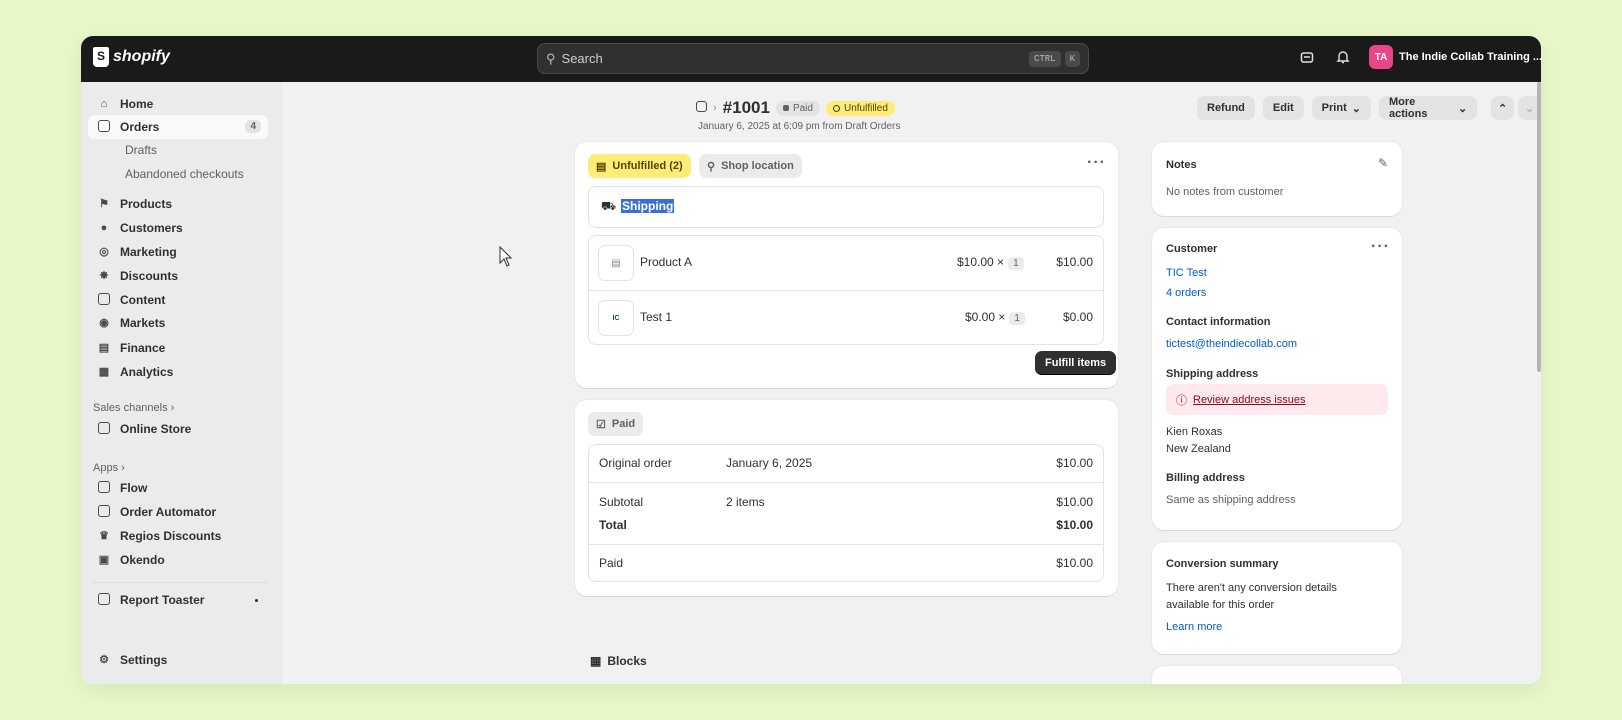 The height and width of the screenshot is (720, 1622). What do you see at coordinates (1076, 363) in the screenshot?
I see `fulfill-items-button: Fulfill items` at bounding box center [1076, 363].